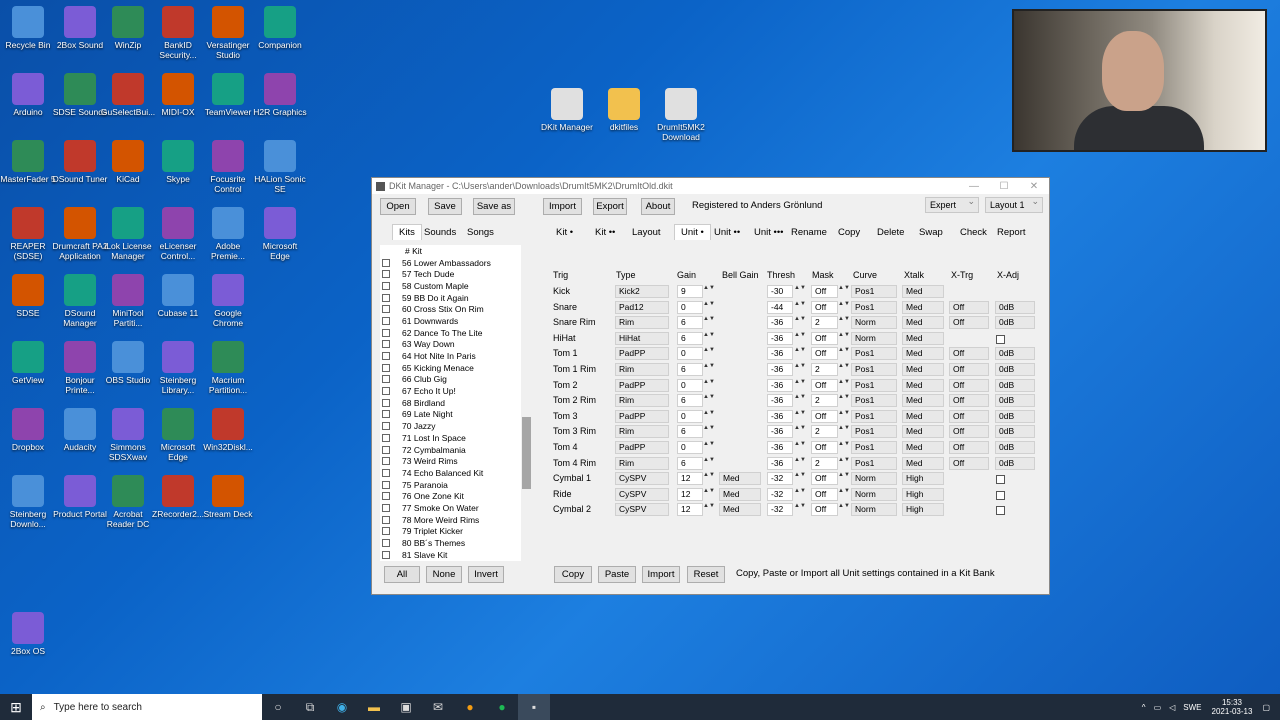 This screenshot has height=720, width=1280. Describe the element at coordinates (486, 574) in the screenshot. I see `invert-selection-button: Invert` at that location.